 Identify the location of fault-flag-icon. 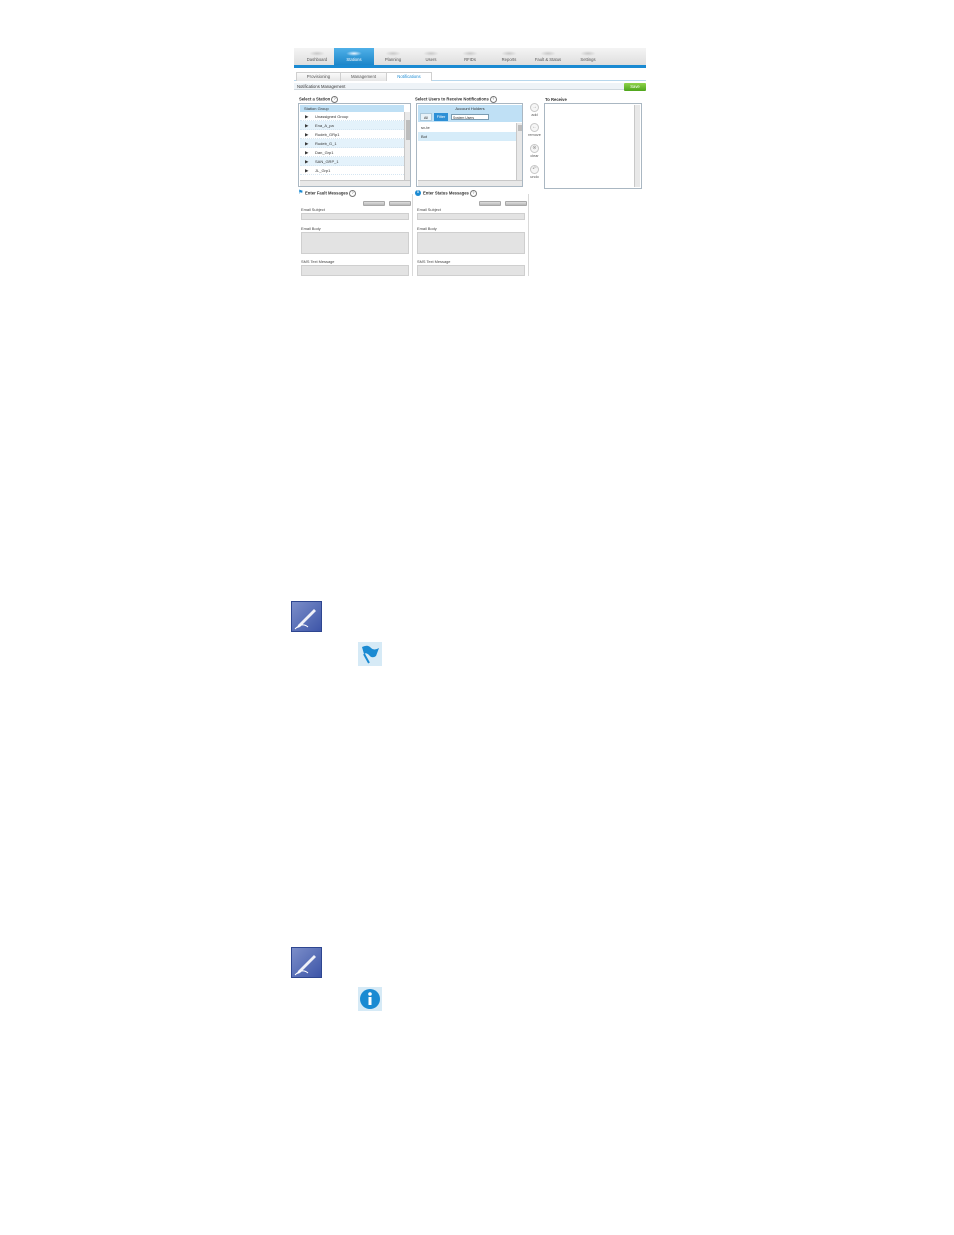
(370, 654).